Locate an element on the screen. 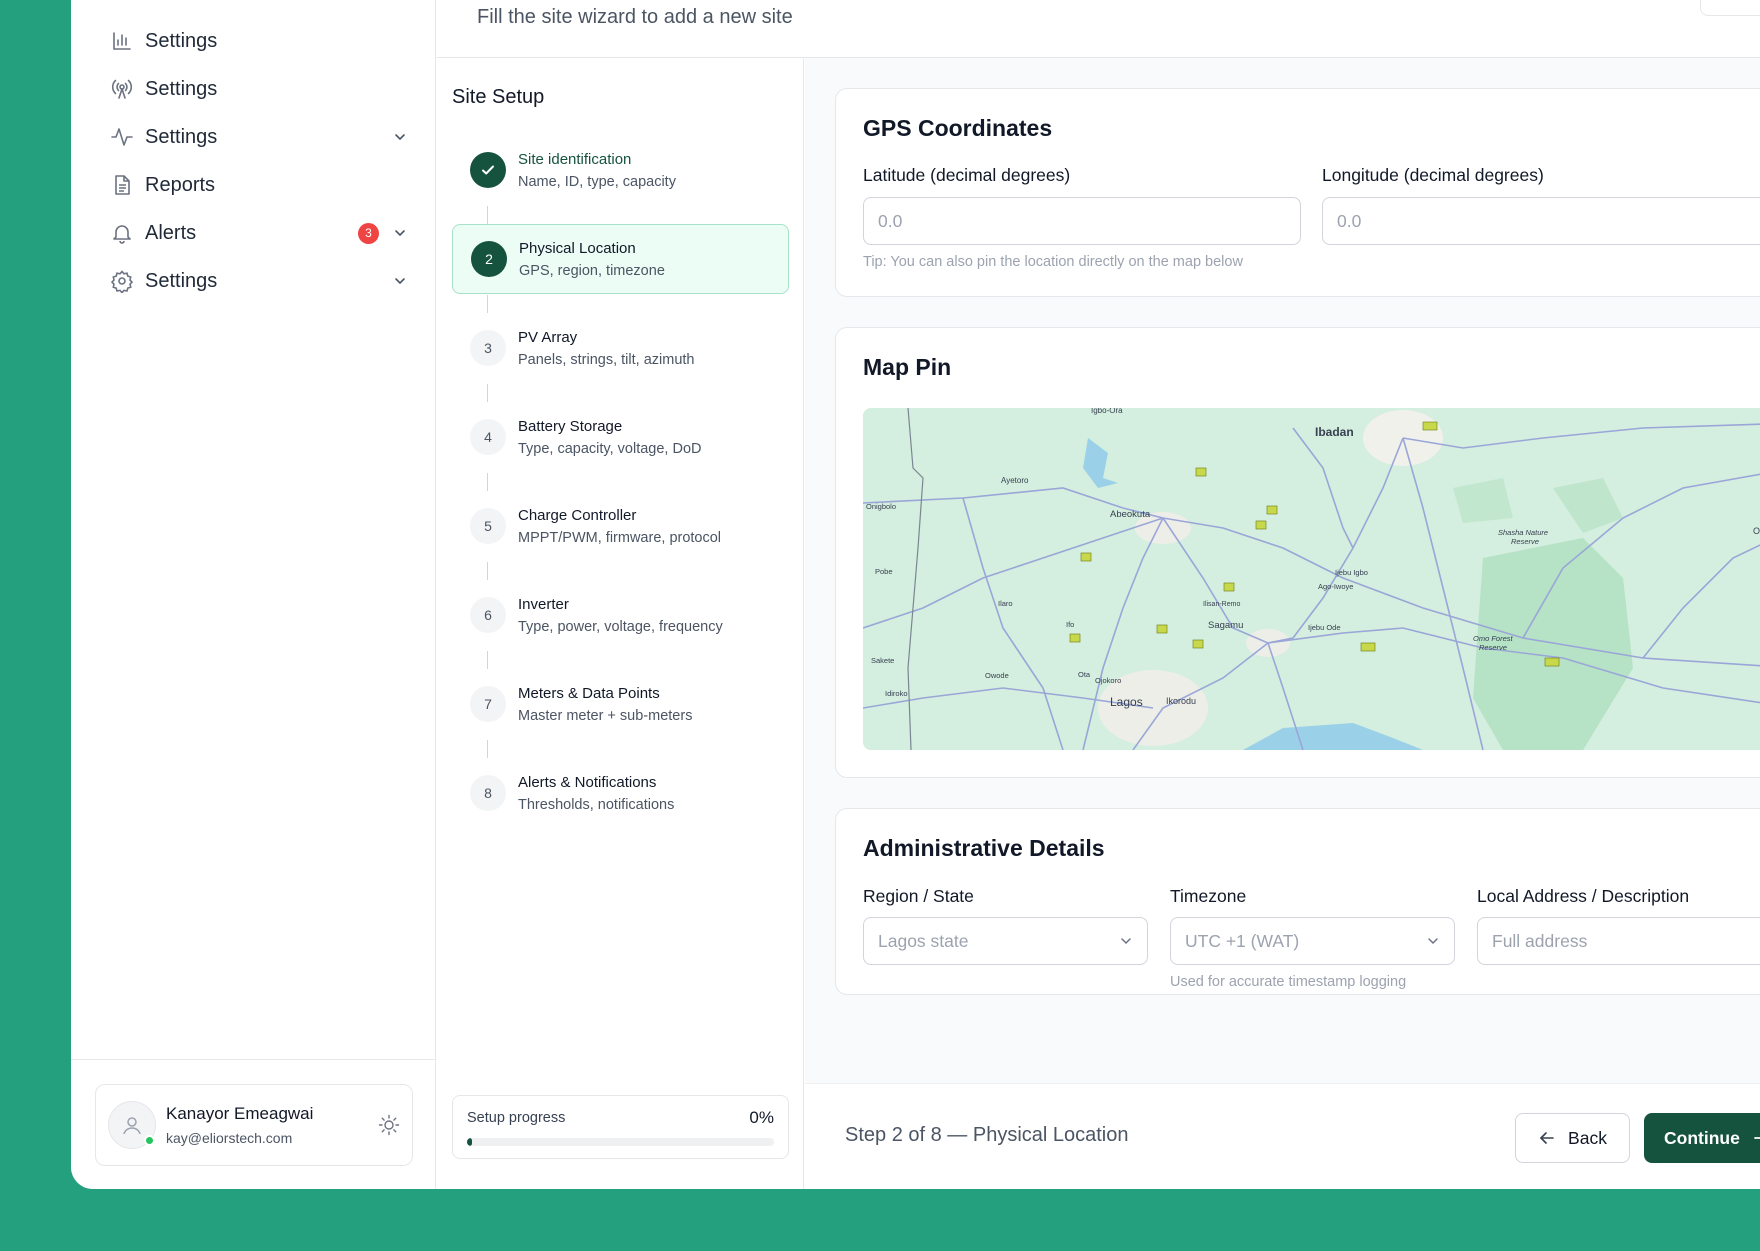  city-label-pobe: Pobe is located at coordinates (884, 571).